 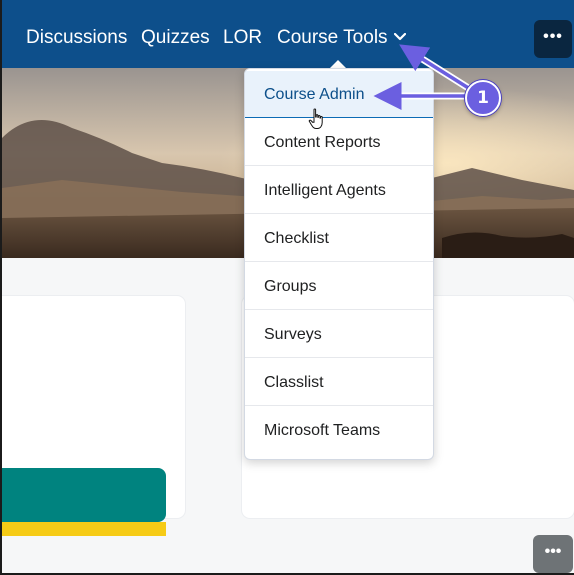 I want to click on nav-course-tools-menu: Course Tools, so click(x=341, y=38).